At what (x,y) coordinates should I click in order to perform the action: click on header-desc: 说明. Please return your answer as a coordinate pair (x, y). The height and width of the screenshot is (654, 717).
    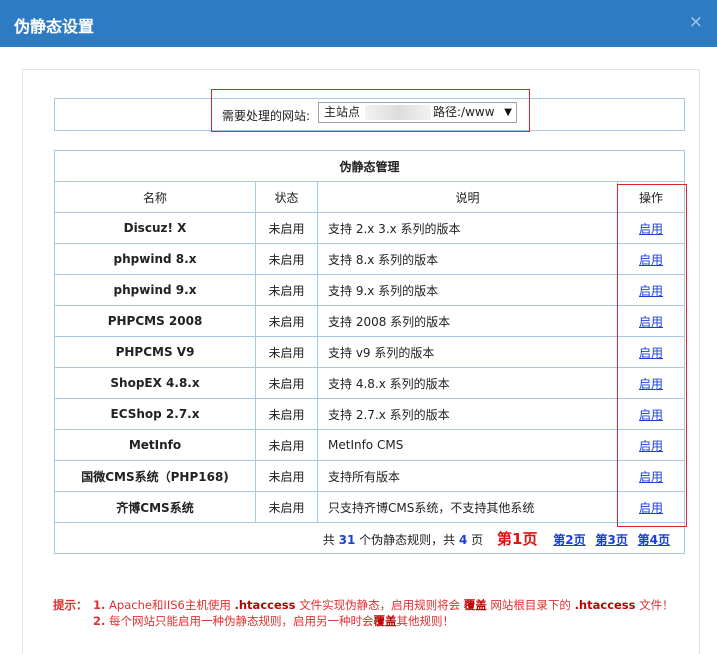
    Looking at the image, I should click on (467, 197).